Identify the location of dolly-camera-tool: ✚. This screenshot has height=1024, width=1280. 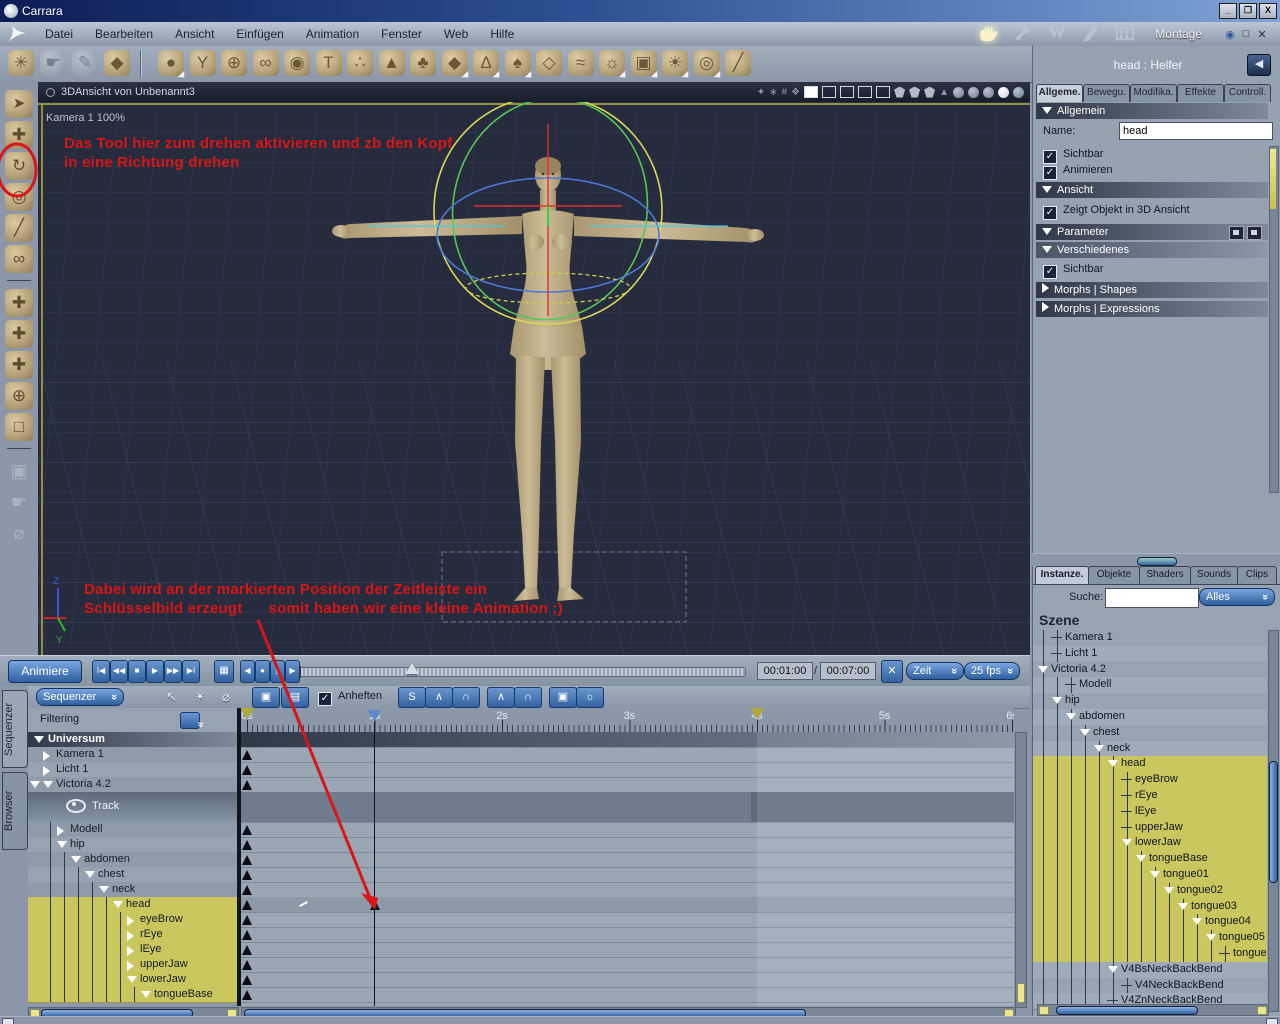
(19, 334).